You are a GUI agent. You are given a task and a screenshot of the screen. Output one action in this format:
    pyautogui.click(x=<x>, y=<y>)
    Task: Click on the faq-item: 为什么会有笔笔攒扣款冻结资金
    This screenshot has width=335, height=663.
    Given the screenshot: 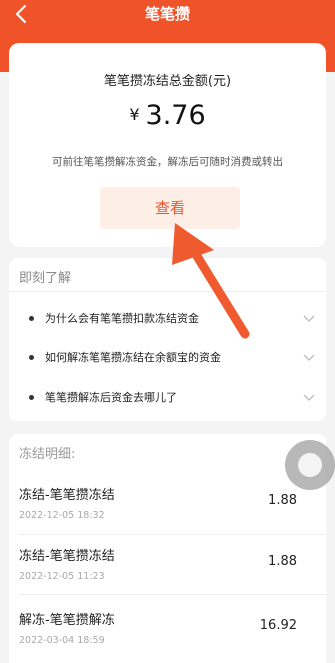 What is the action you would take?
    pyautogui.click(x=167, y=319)
    